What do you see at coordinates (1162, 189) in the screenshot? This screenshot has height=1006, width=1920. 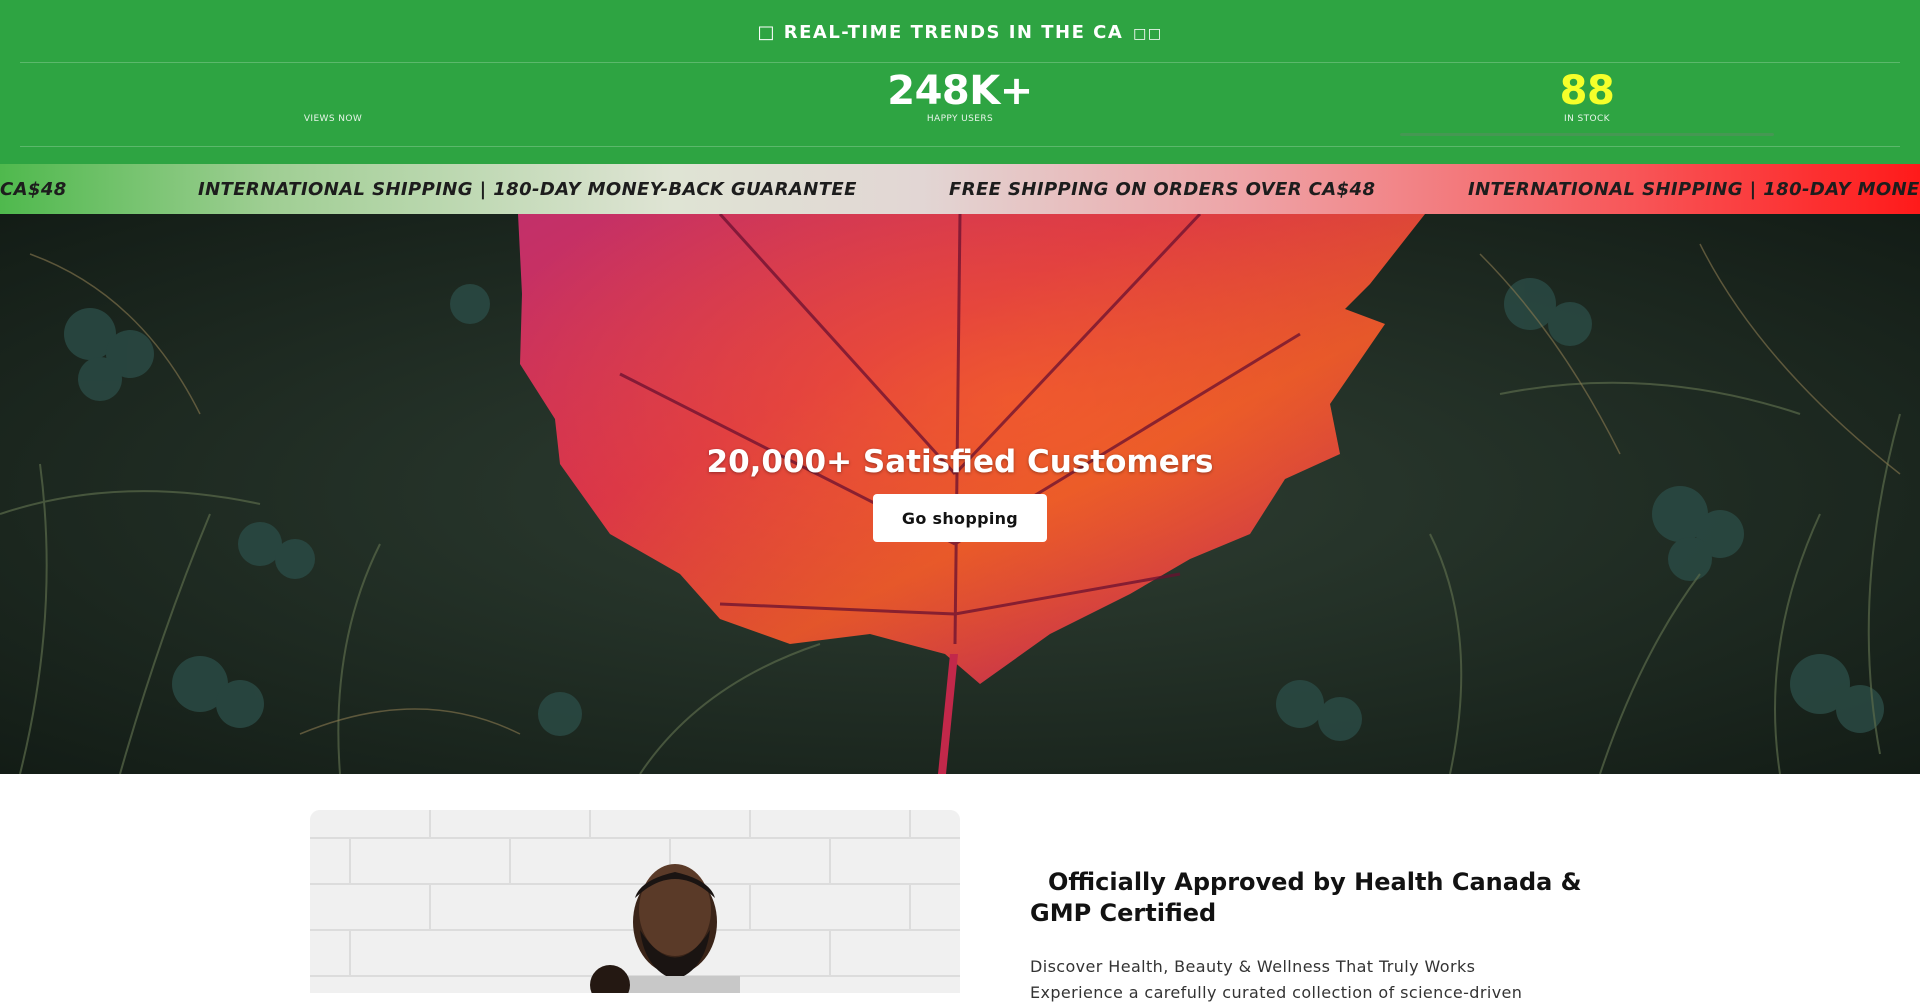 I see `marquee-item: FREE SHIPPING ON ORDERS OVER CA$48` at bounding box center [1162, 189].